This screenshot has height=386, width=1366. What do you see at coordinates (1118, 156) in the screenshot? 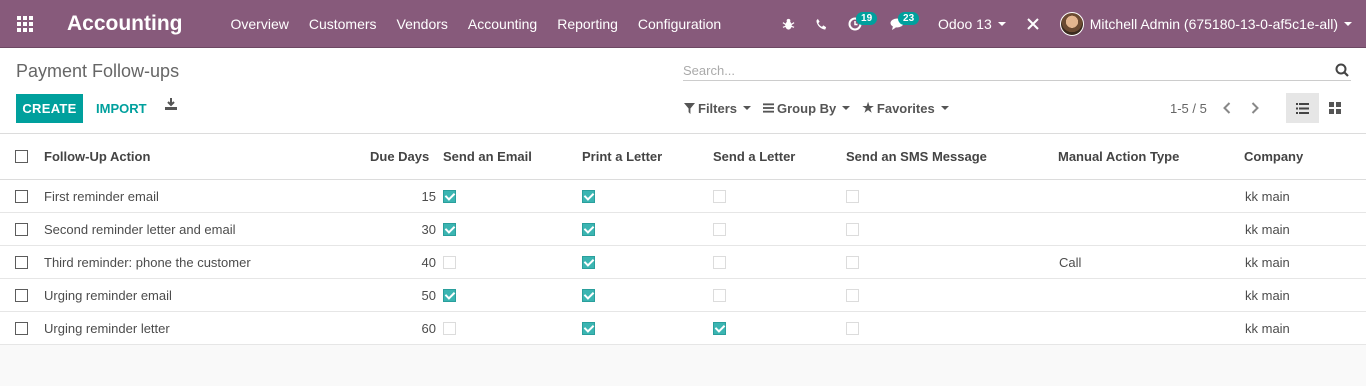
I see `column-header-manual-action: Manual Action Type` at bounding box center [1118, 156].